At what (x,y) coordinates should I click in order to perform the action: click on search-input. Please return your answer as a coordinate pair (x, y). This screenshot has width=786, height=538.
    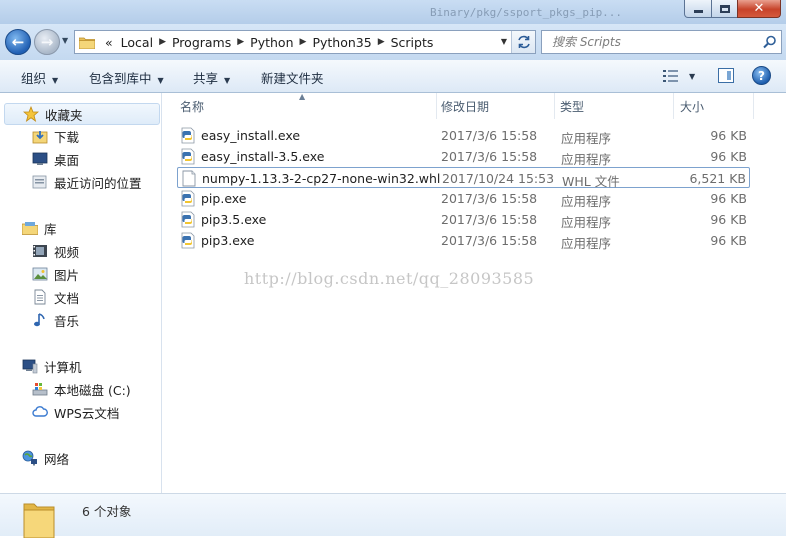
    Looking at the image, I should click on (647, 42).